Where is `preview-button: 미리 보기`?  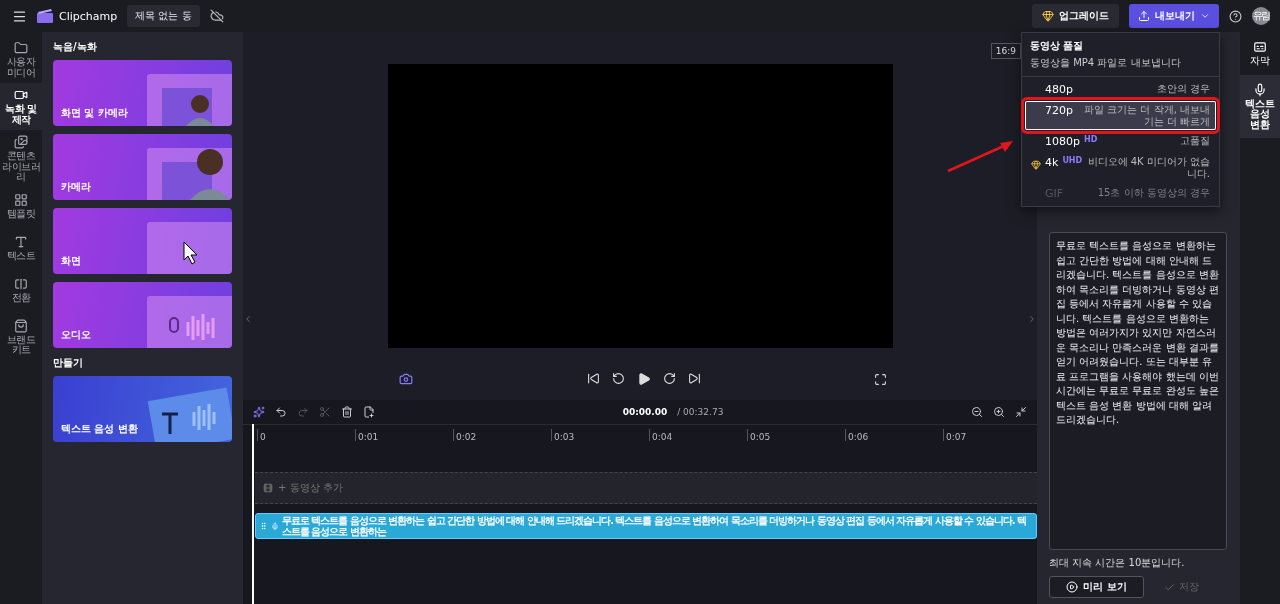
preview-button: 미리 보기 is located at coordinates (1096, 587).